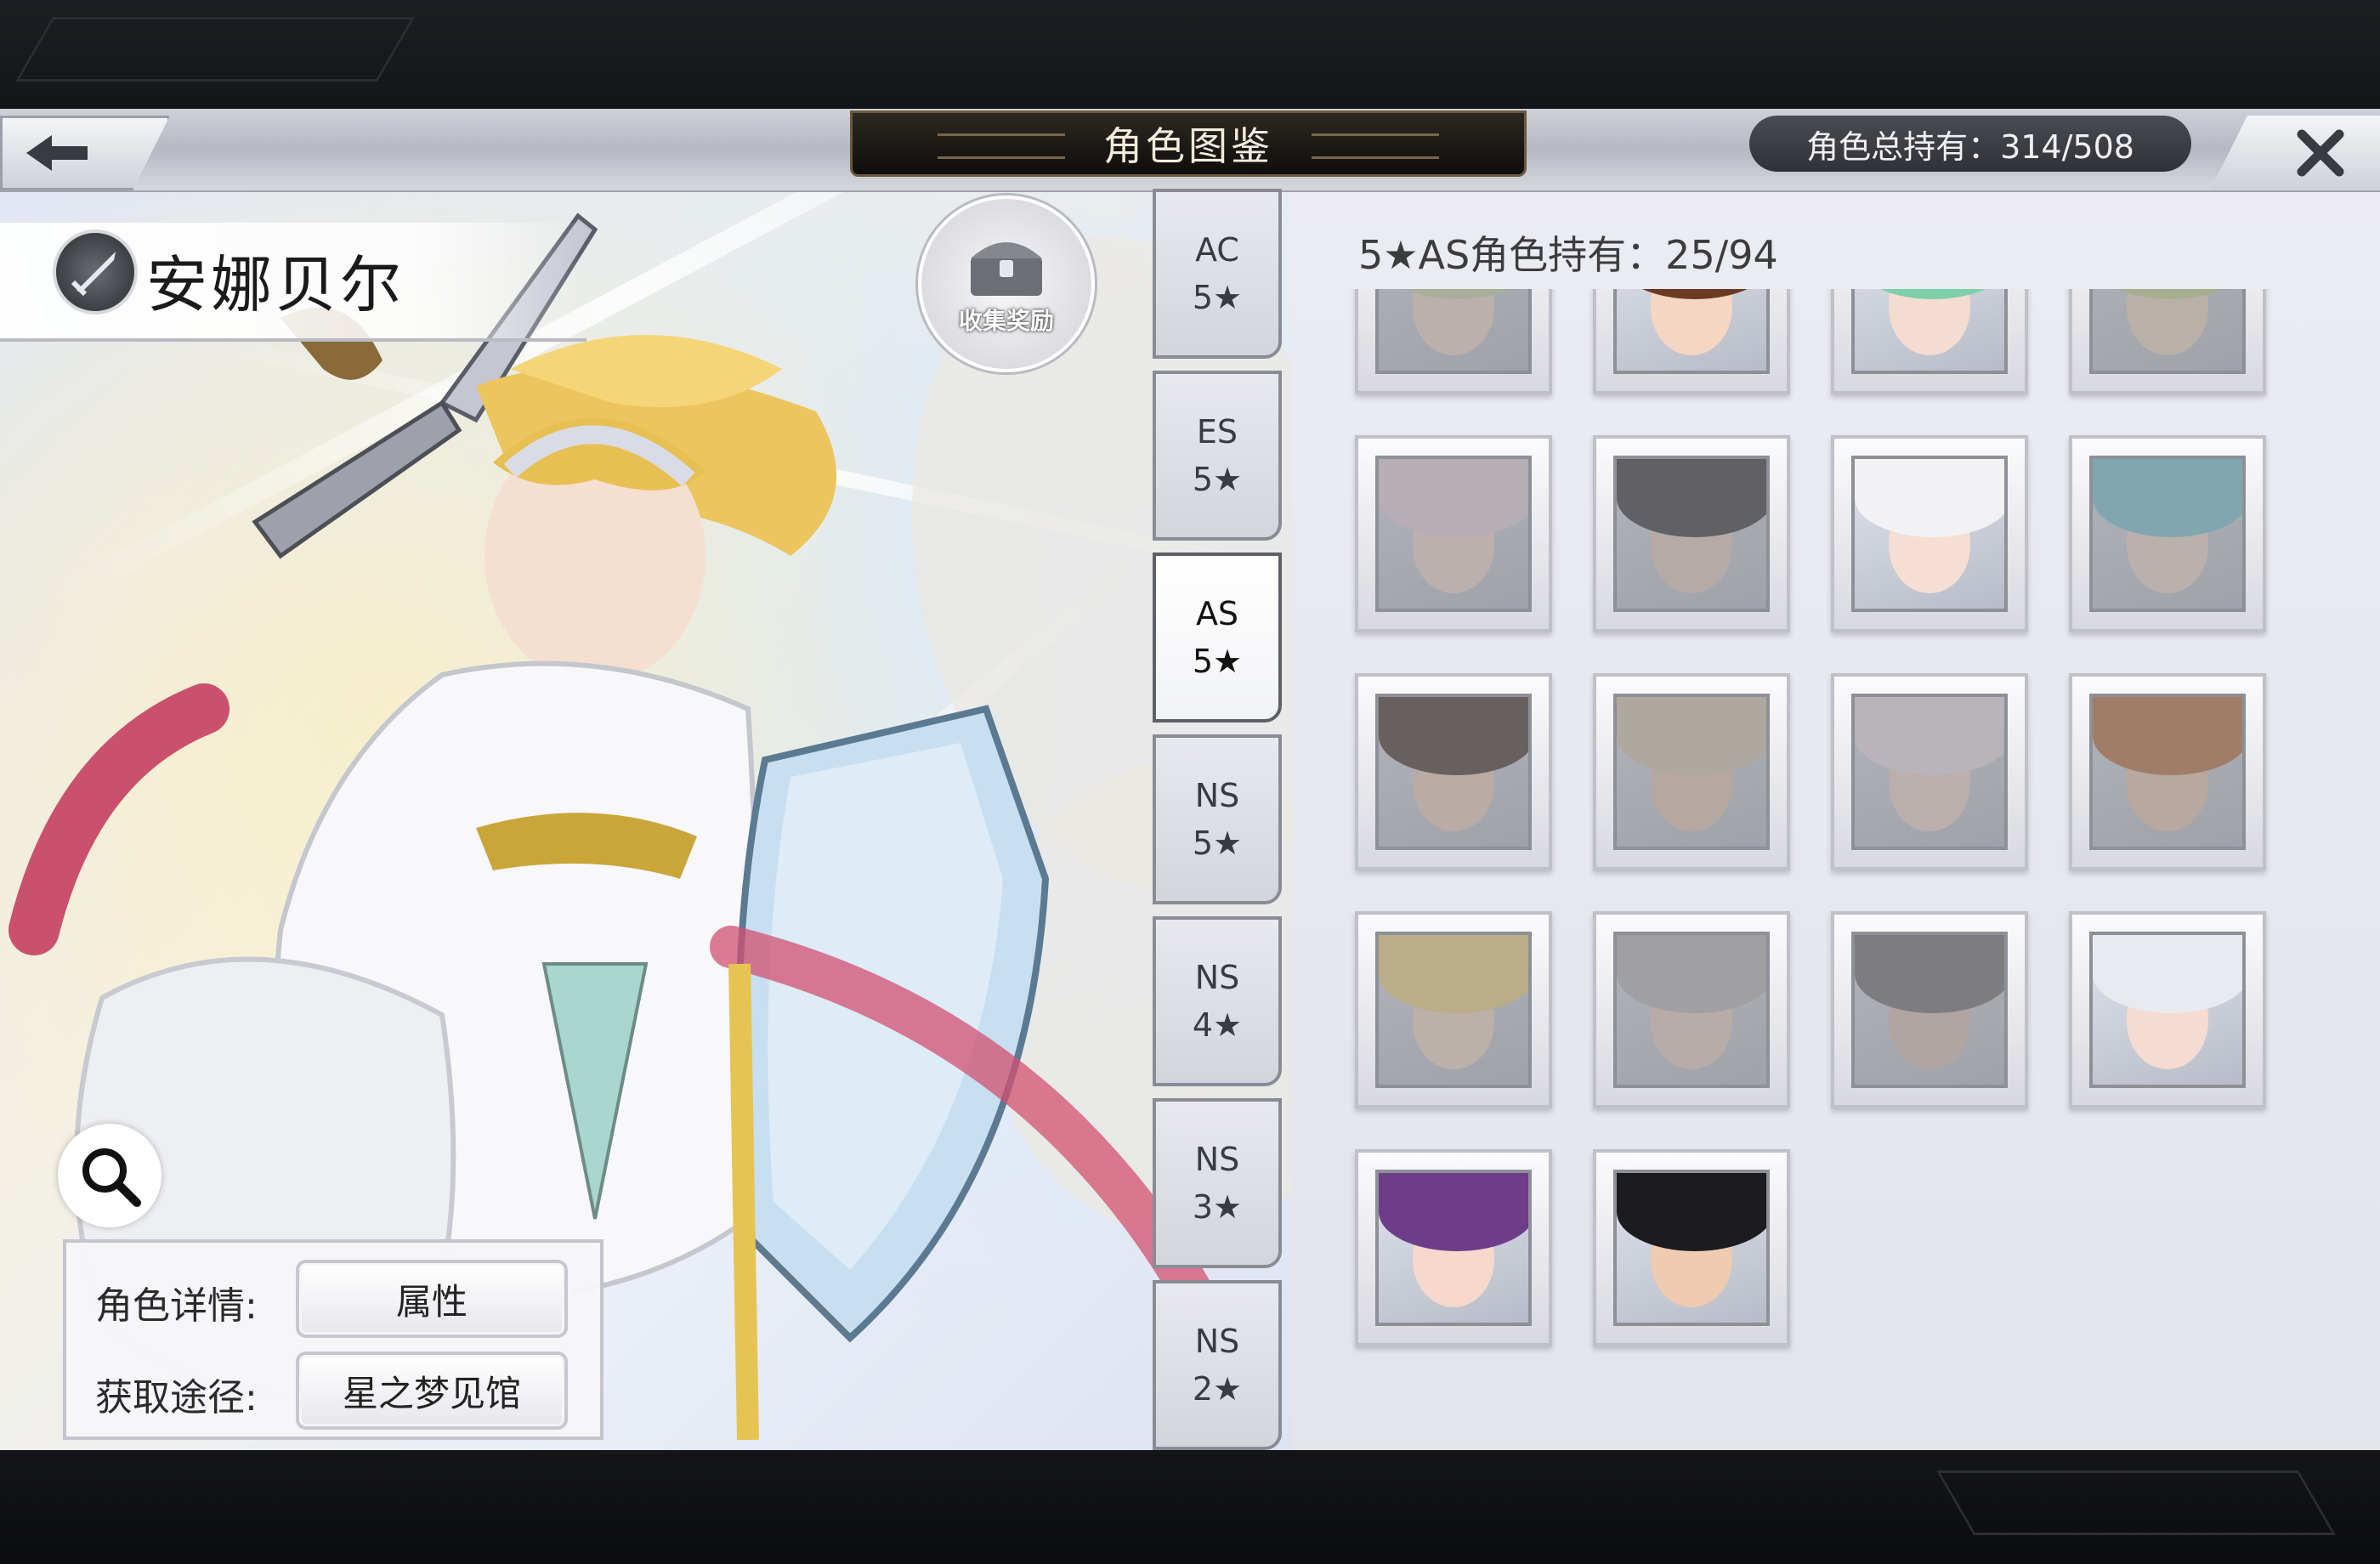  What do you see at coordinates (1007, 269) in the screenshot?
I see `treasure-chest-icon` at bounding box center [1007, 269].